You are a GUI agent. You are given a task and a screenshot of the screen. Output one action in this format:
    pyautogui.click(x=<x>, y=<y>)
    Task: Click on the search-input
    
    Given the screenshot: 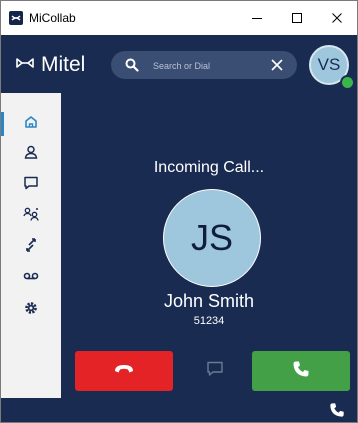 What is the action you would take?
    pyautogui.click(x=208, y=66)
    